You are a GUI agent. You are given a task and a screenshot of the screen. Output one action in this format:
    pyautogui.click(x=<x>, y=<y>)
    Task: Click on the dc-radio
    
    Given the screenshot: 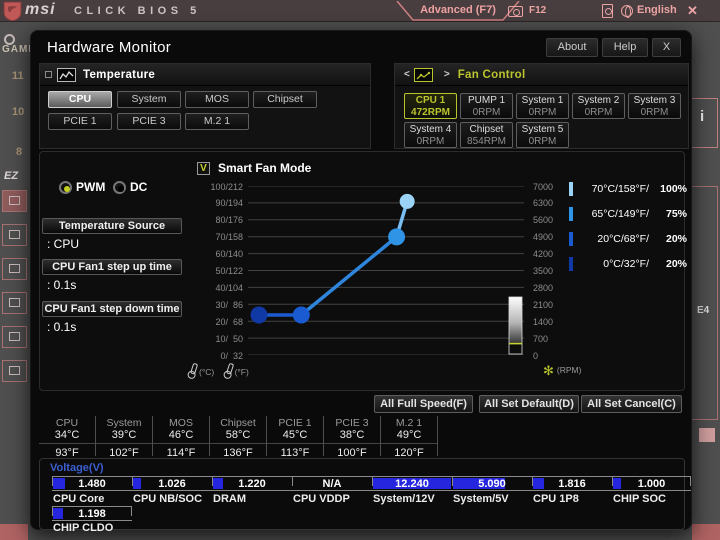 What is the action you would take?
    pyautogui.click(x=119, y=187)
    